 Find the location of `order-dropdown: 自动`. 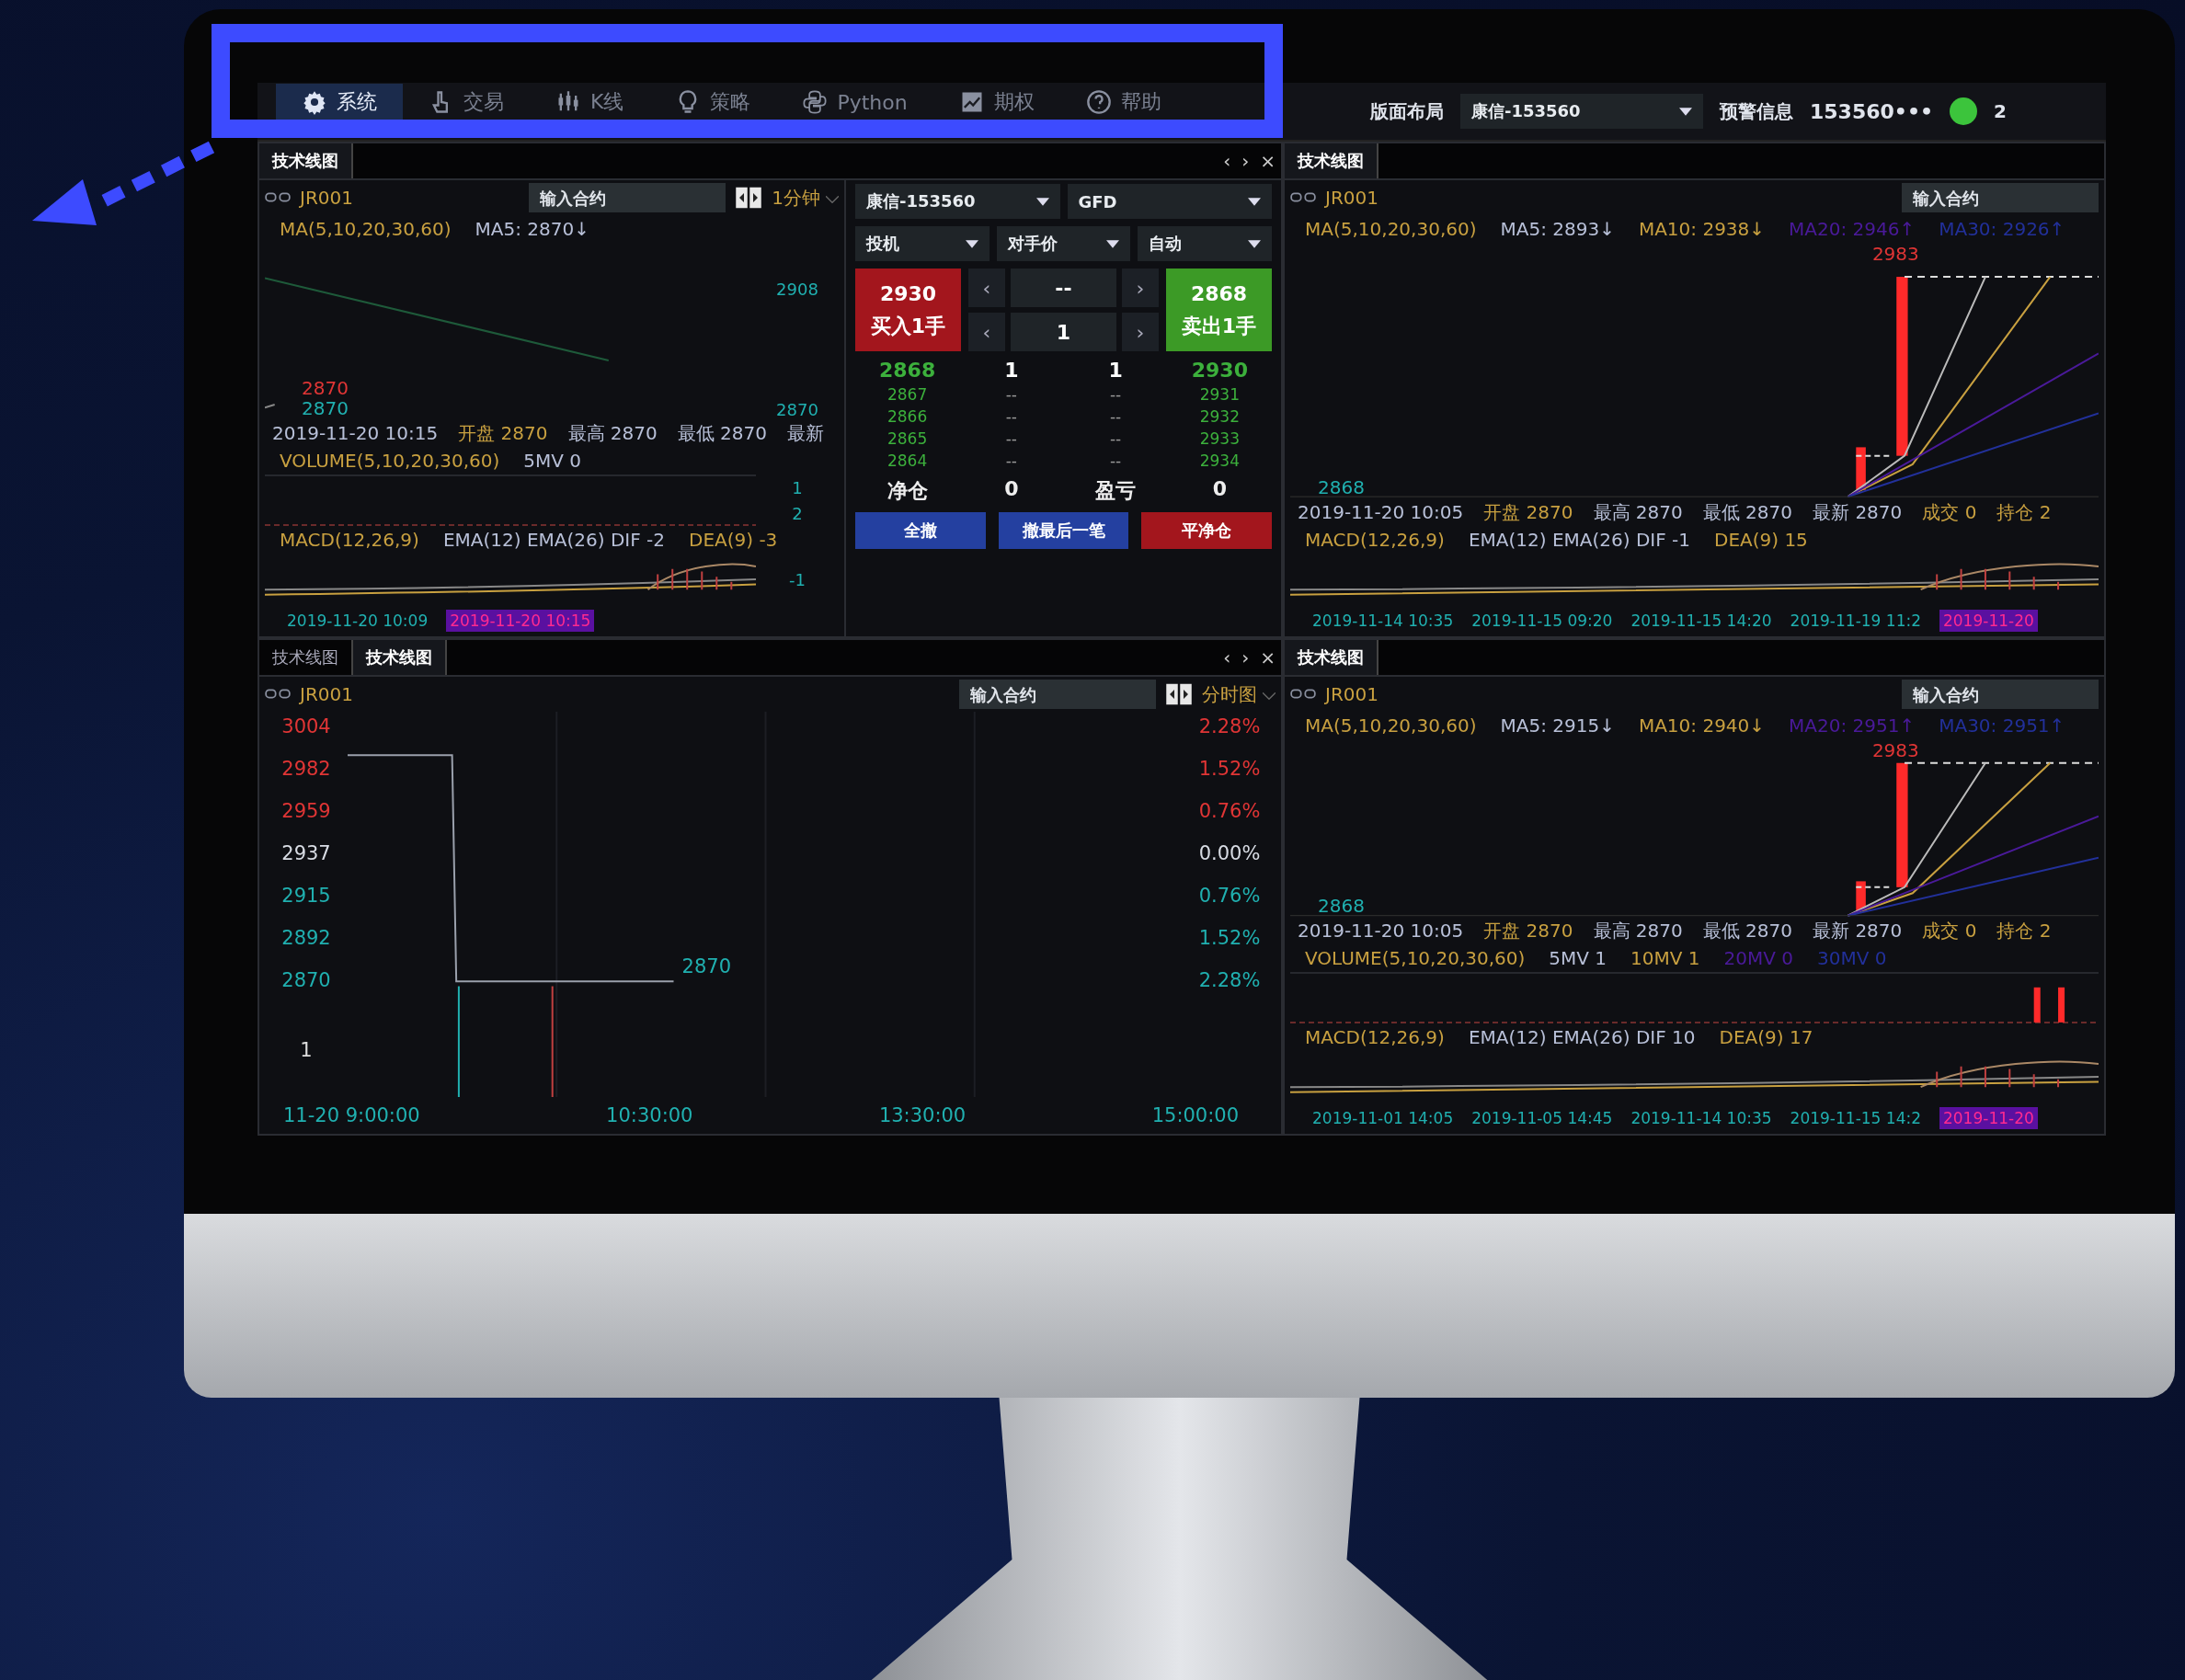

order-dropdown: 自动 is located at coordinates (1205, 243).